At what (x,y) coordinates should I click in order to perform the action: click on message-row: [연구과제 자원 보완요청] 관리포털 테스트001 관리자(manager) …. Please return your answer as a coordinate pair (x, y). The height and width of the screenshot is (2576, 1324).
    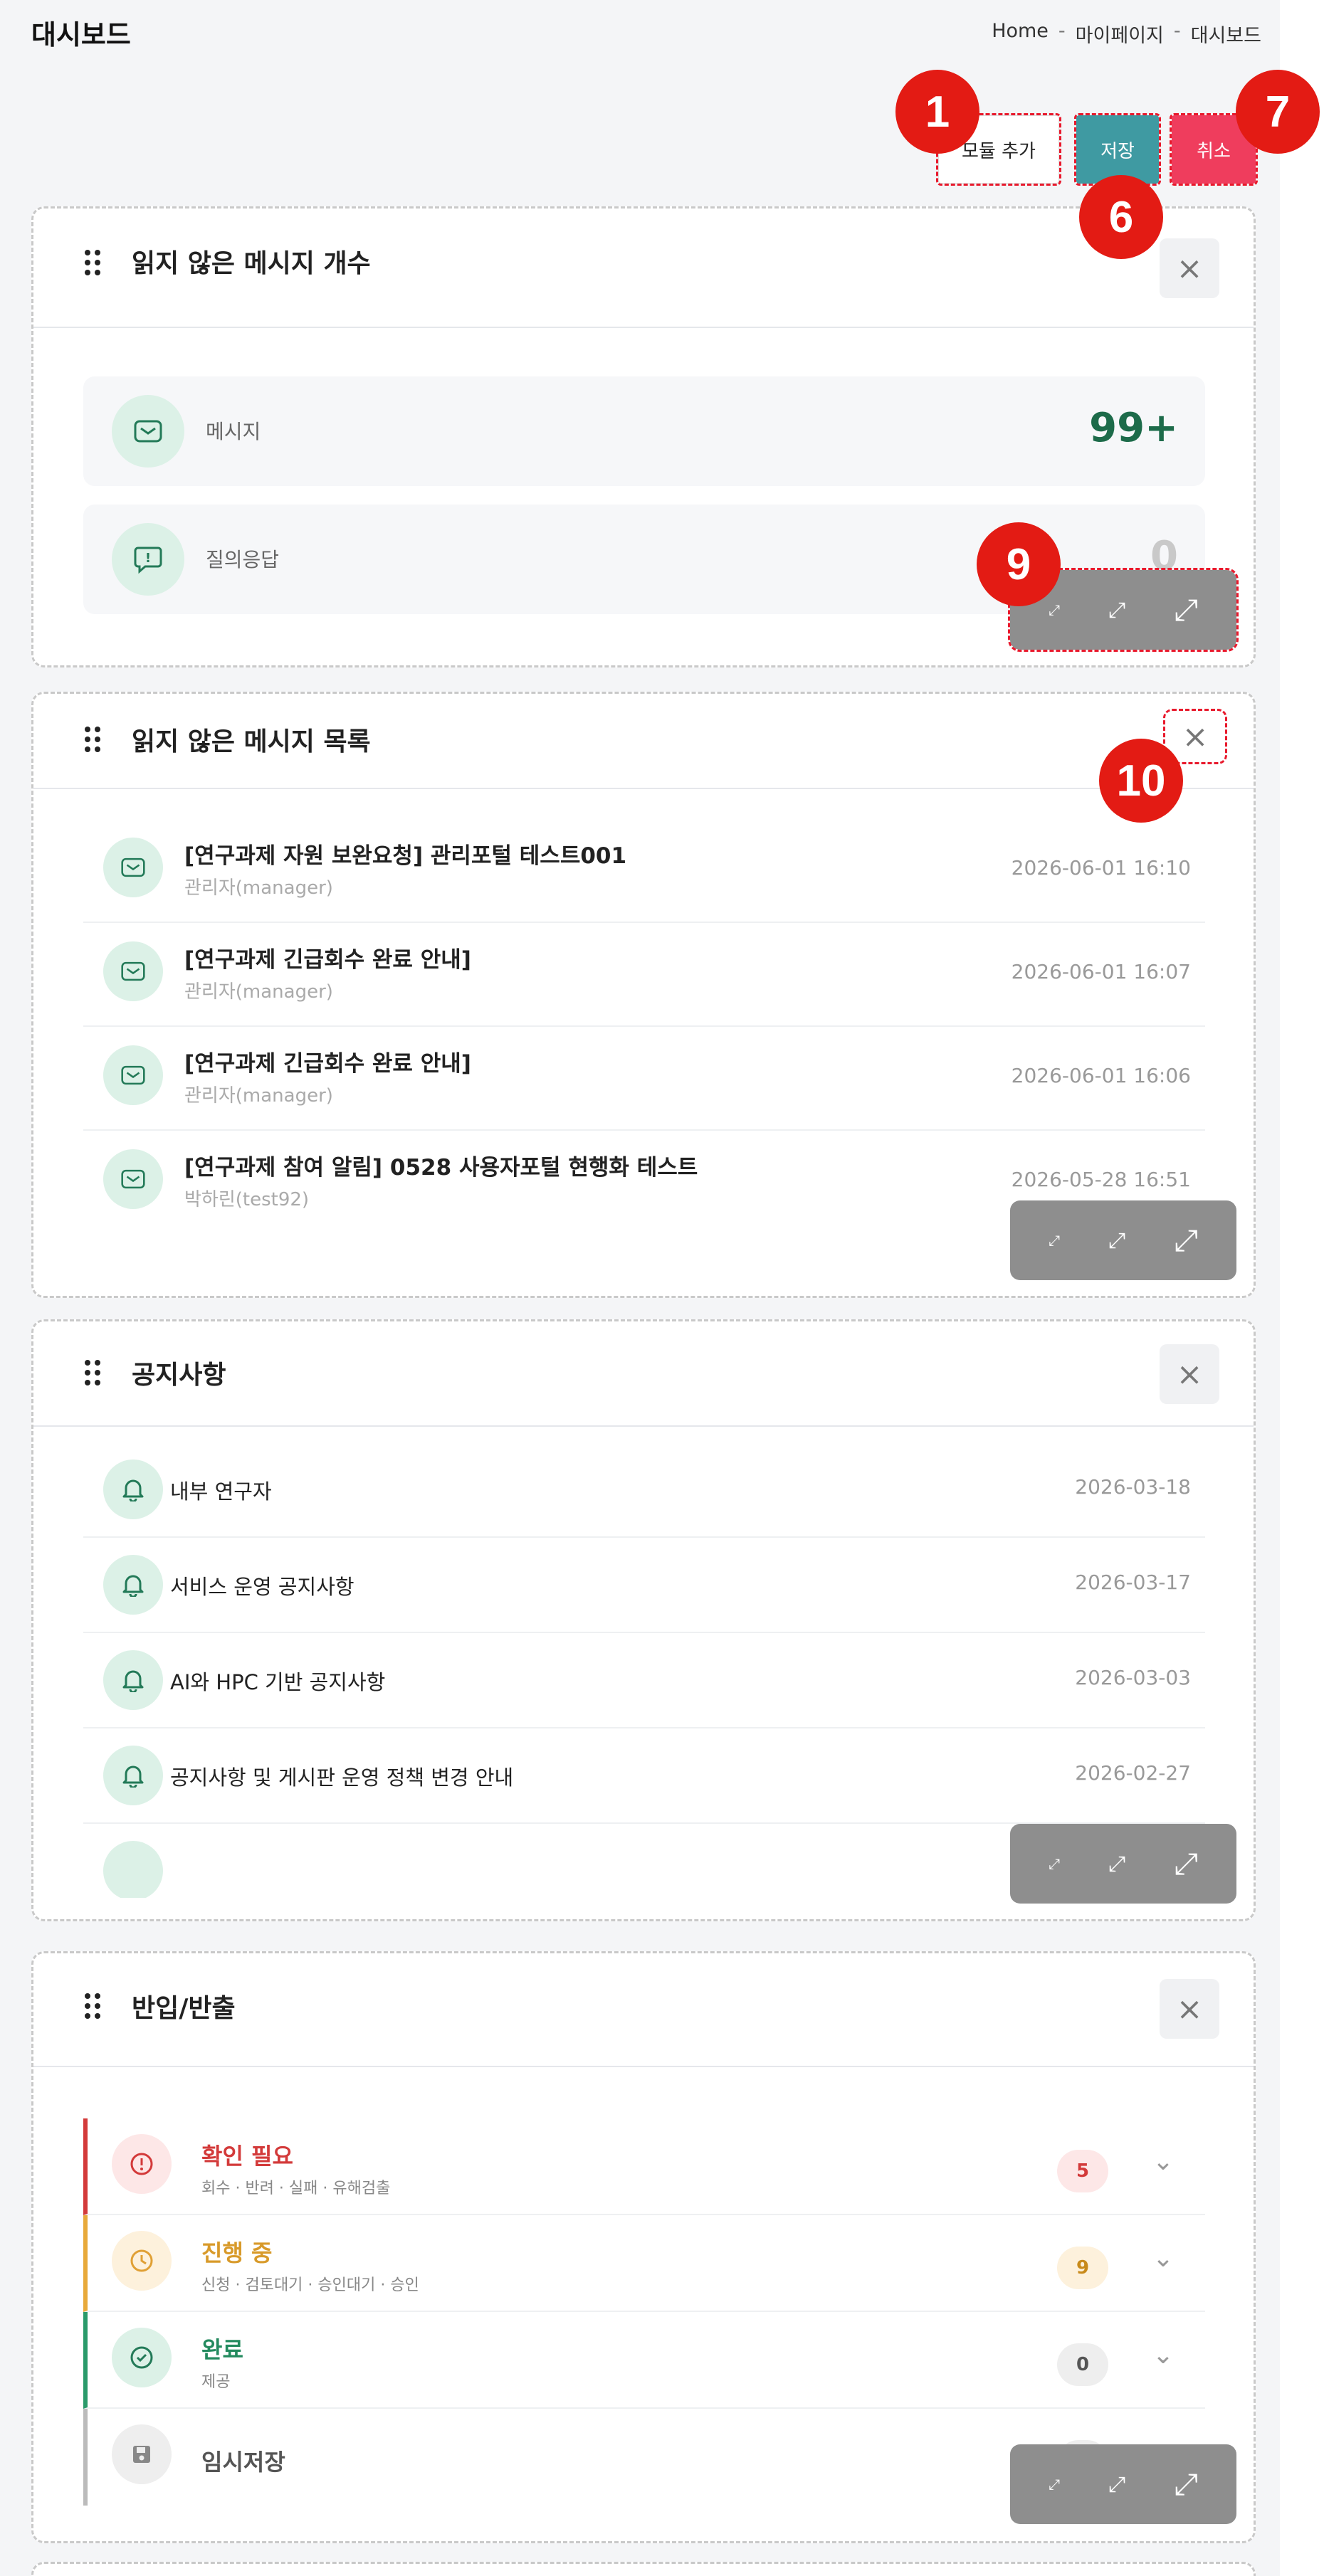
    Looking at the image, I should click on (644, 871).